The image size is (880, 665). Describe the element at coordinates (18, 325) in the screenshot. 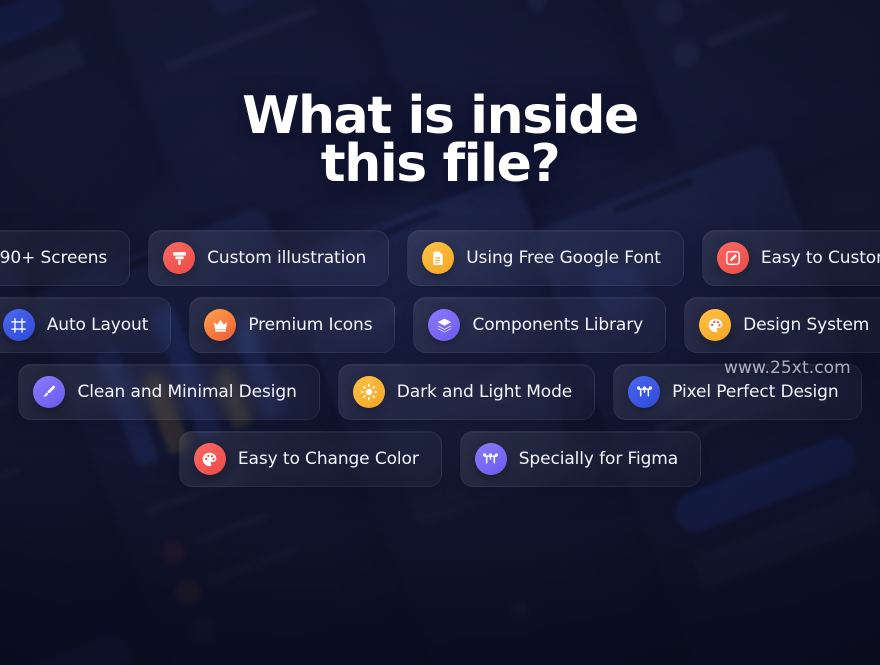

I see `frame-icon` at that location.